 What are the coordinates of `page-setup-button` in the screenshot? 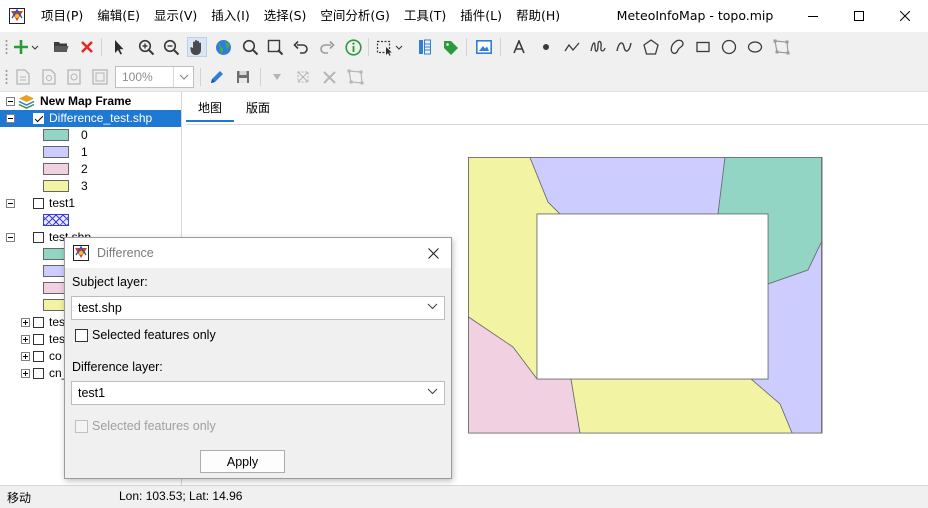 It's located at (49, 77).